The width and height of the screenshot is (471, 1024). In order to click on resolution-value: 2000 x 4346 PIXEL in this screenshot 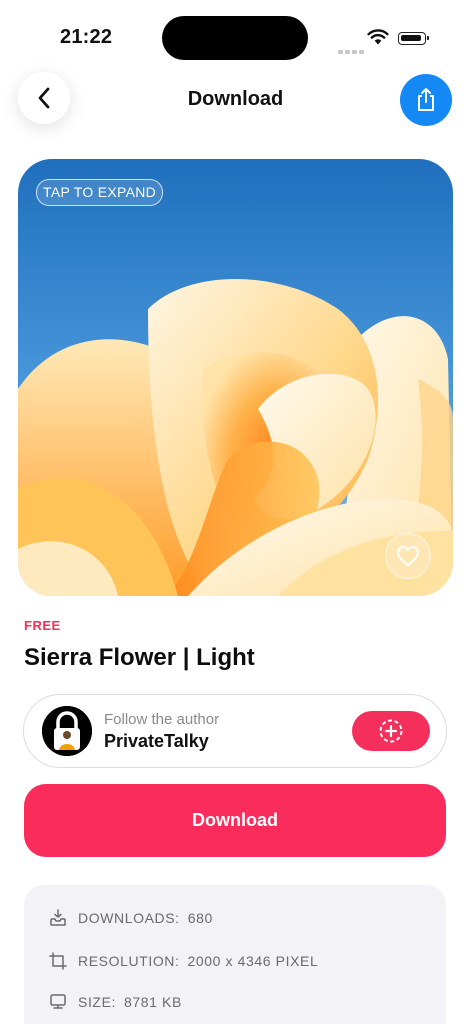, I will do `click(253, 961)`.